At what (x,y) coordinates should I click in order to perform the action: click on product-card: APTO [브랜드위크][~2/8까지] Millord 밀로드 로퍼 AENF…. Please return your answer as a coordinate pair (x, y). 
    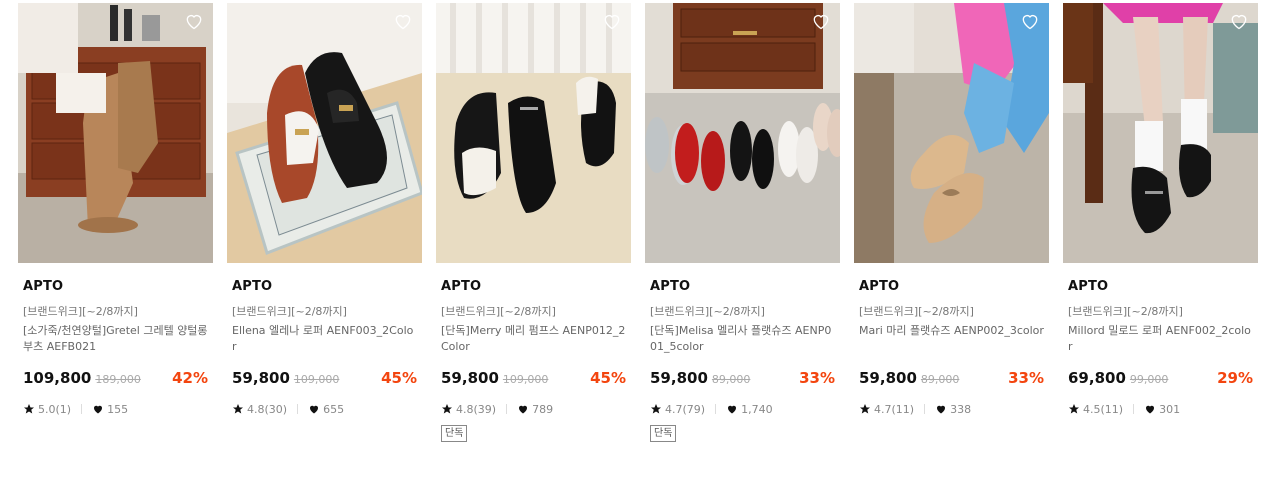
    Looking at the image, I should click on (1160, 222).